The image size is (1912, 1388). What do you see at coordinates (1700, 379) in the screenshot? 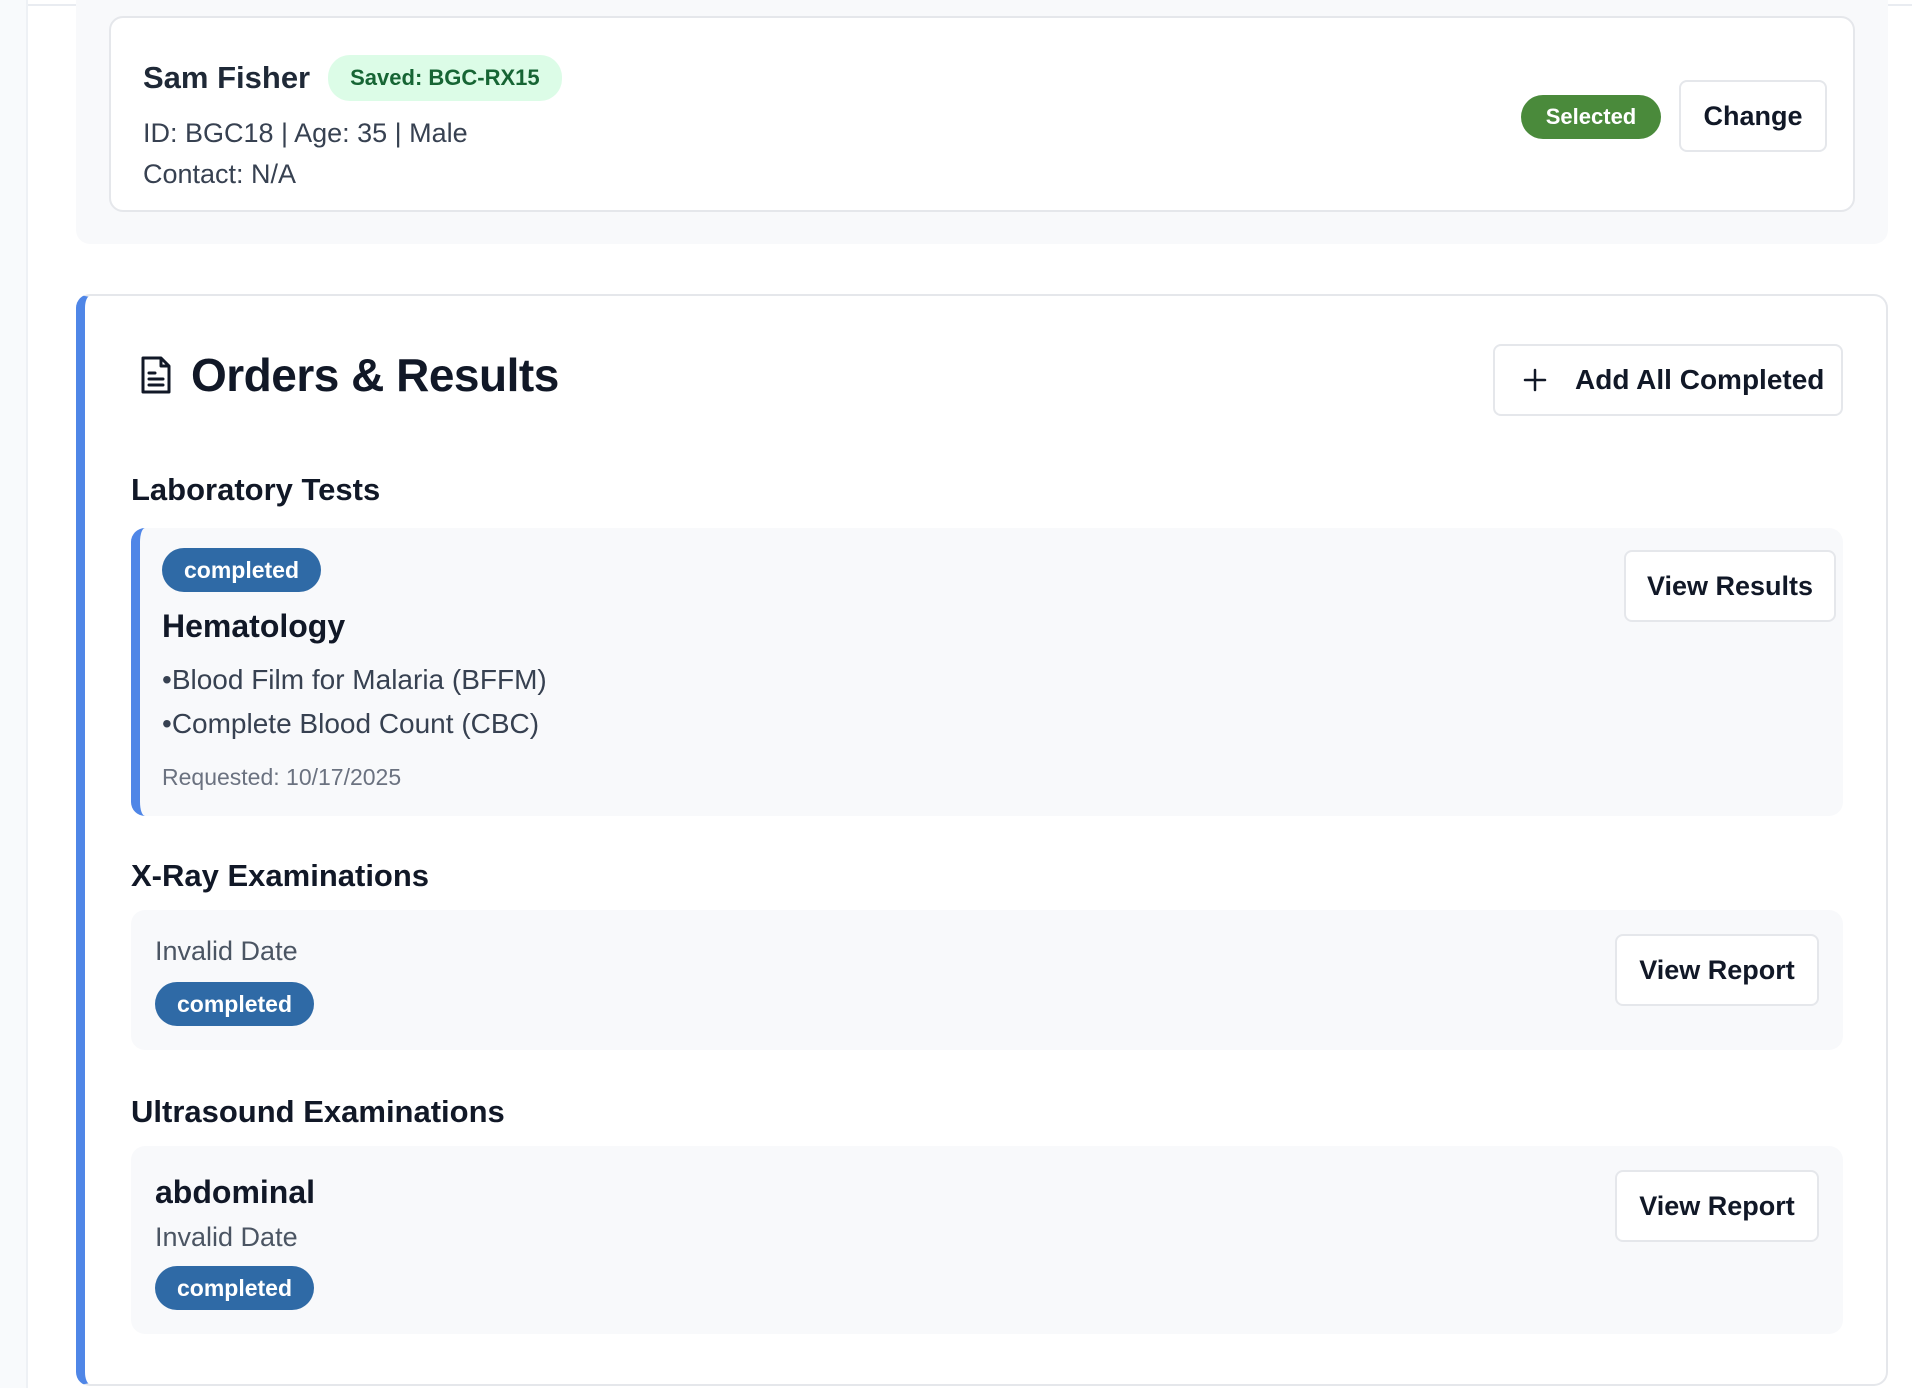
I see `add-all-completed-label: Add All Completed` at bounding box center [1700, 379].